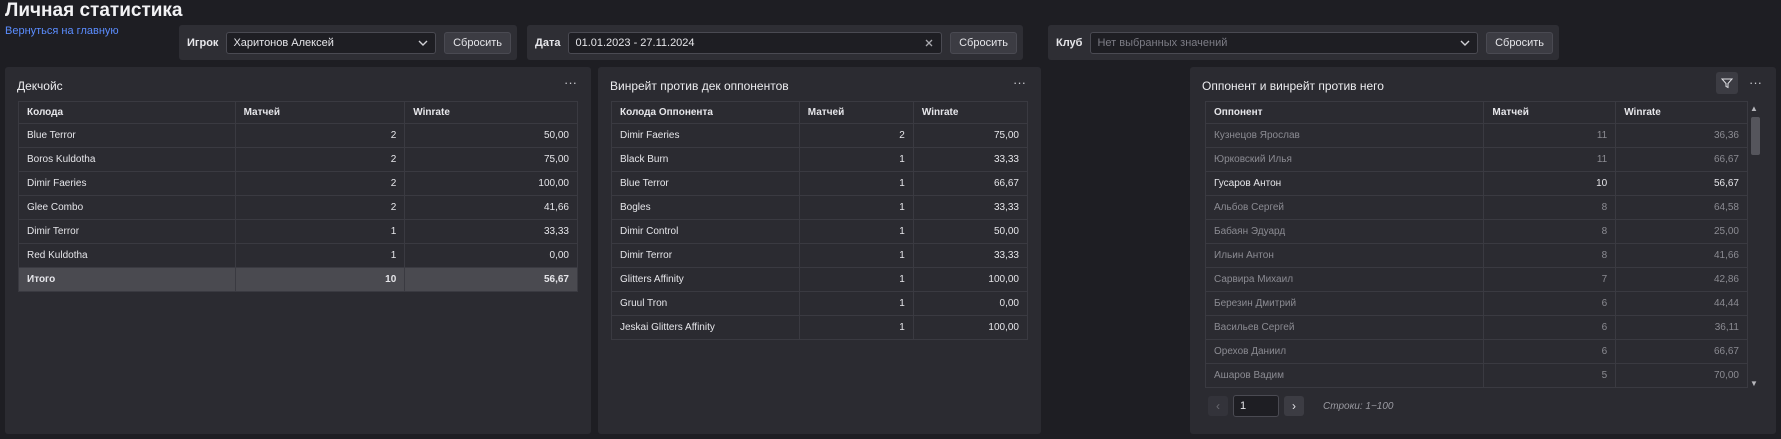  What do you see at coordinates (820, 183) in the screenshot?
I see `table-row: Blue Terror 1 66,67` at bounding box center [820, 183].